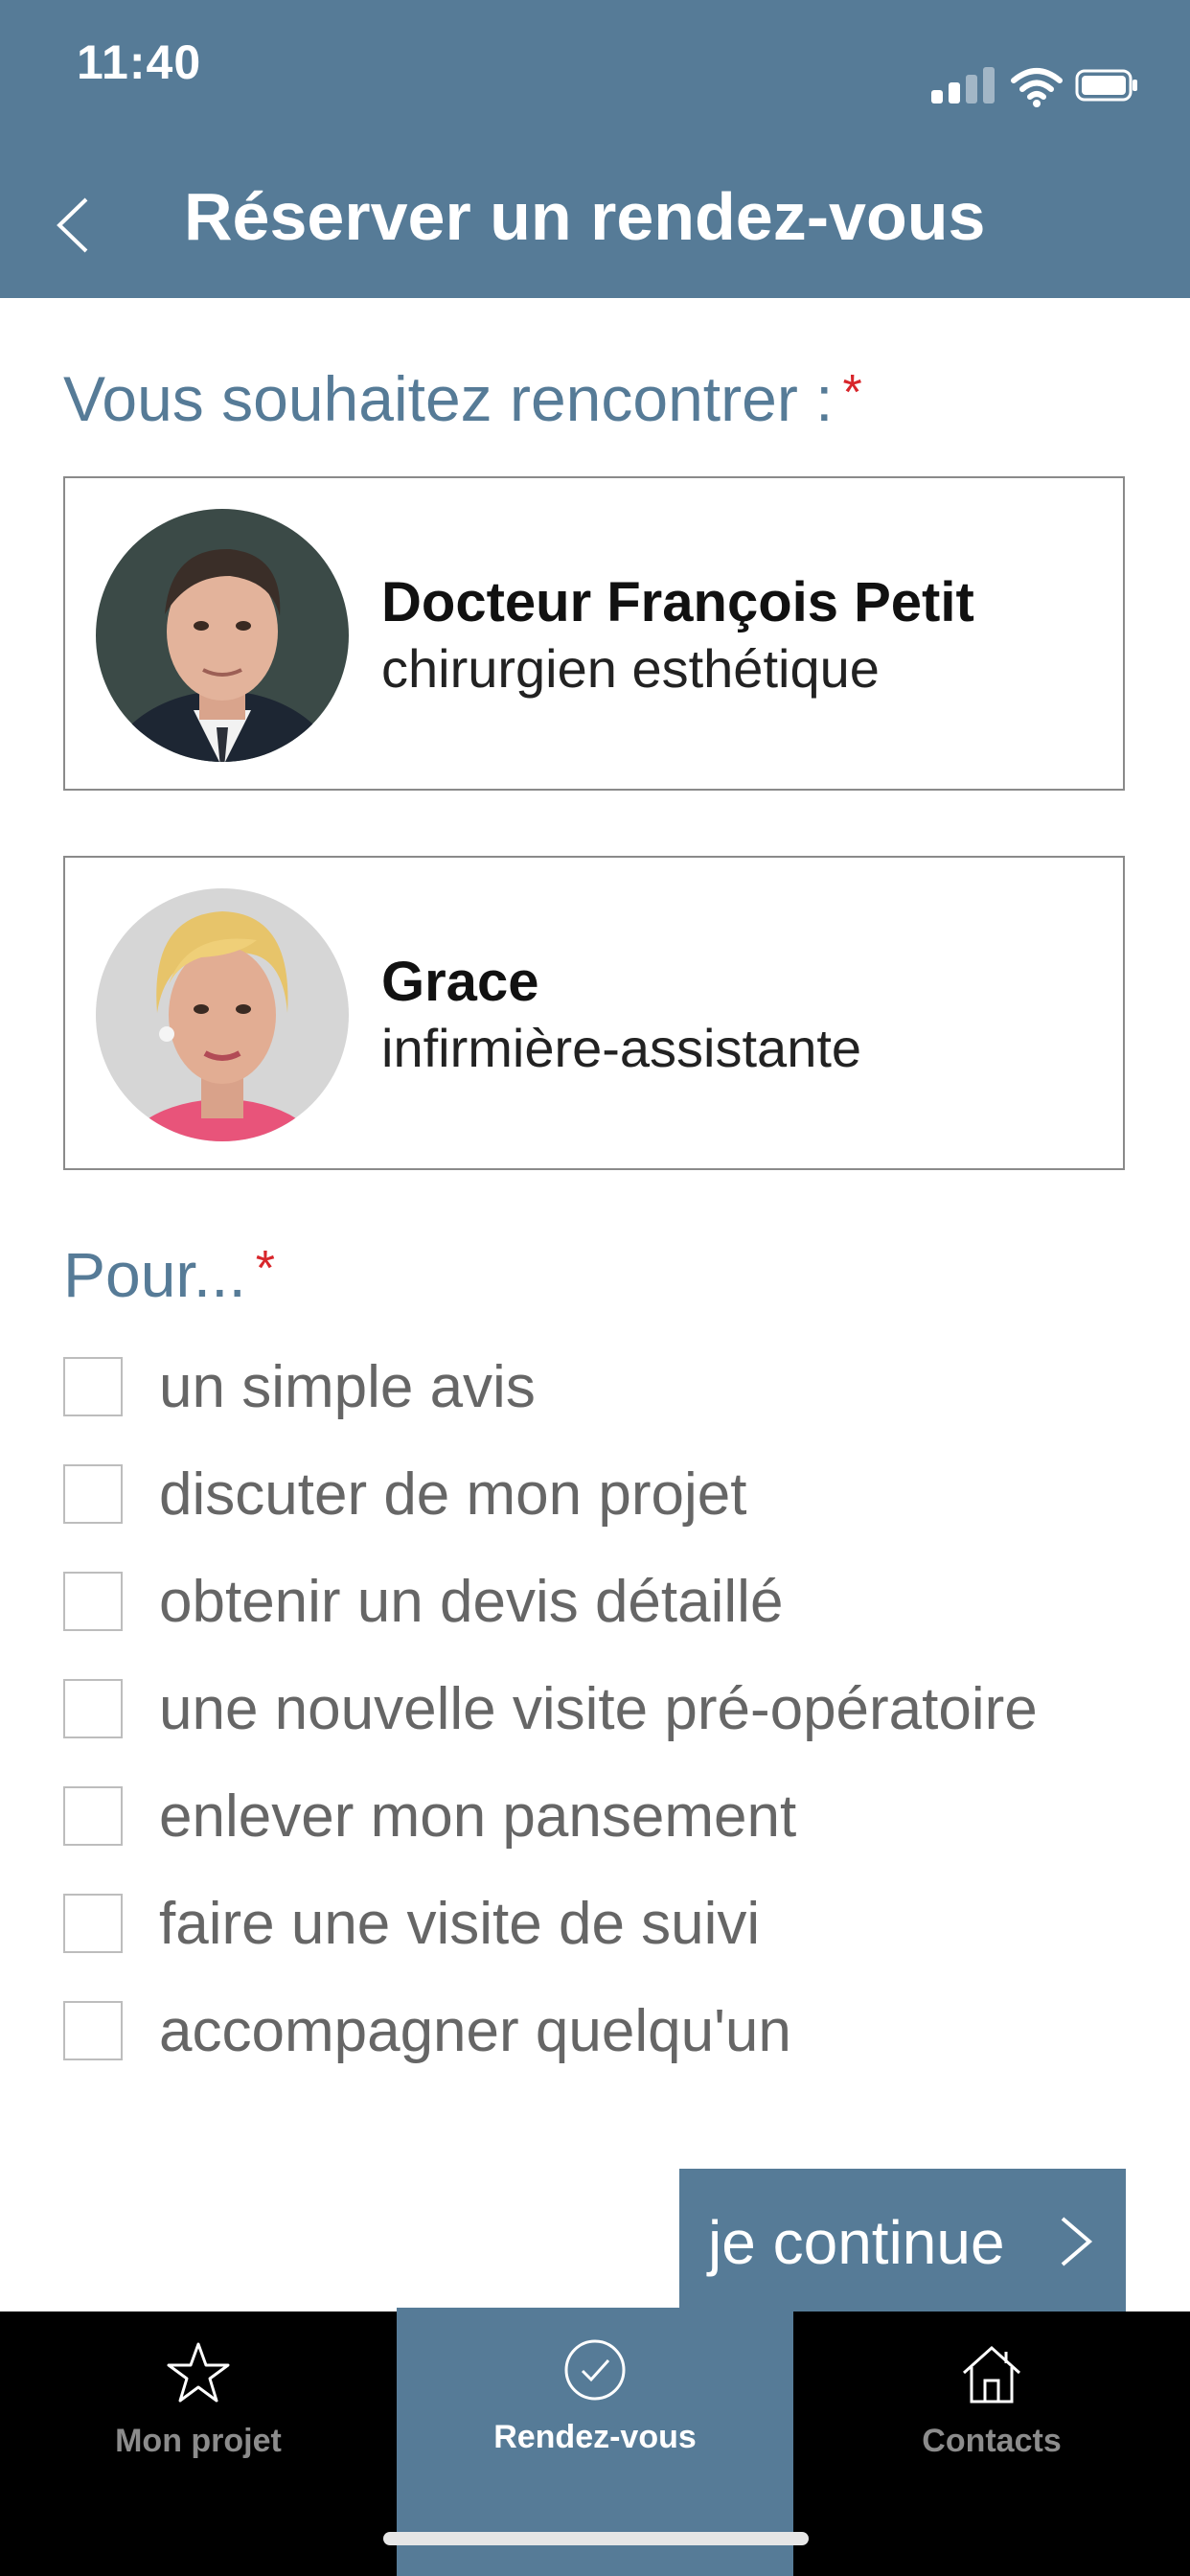 Image resolution: width=1190 pixels, height=2576 pixels. What do you see at coordinates (596, 2538) in the screenshot?
I see `home-indicator` at bounding box center [596, 2538].